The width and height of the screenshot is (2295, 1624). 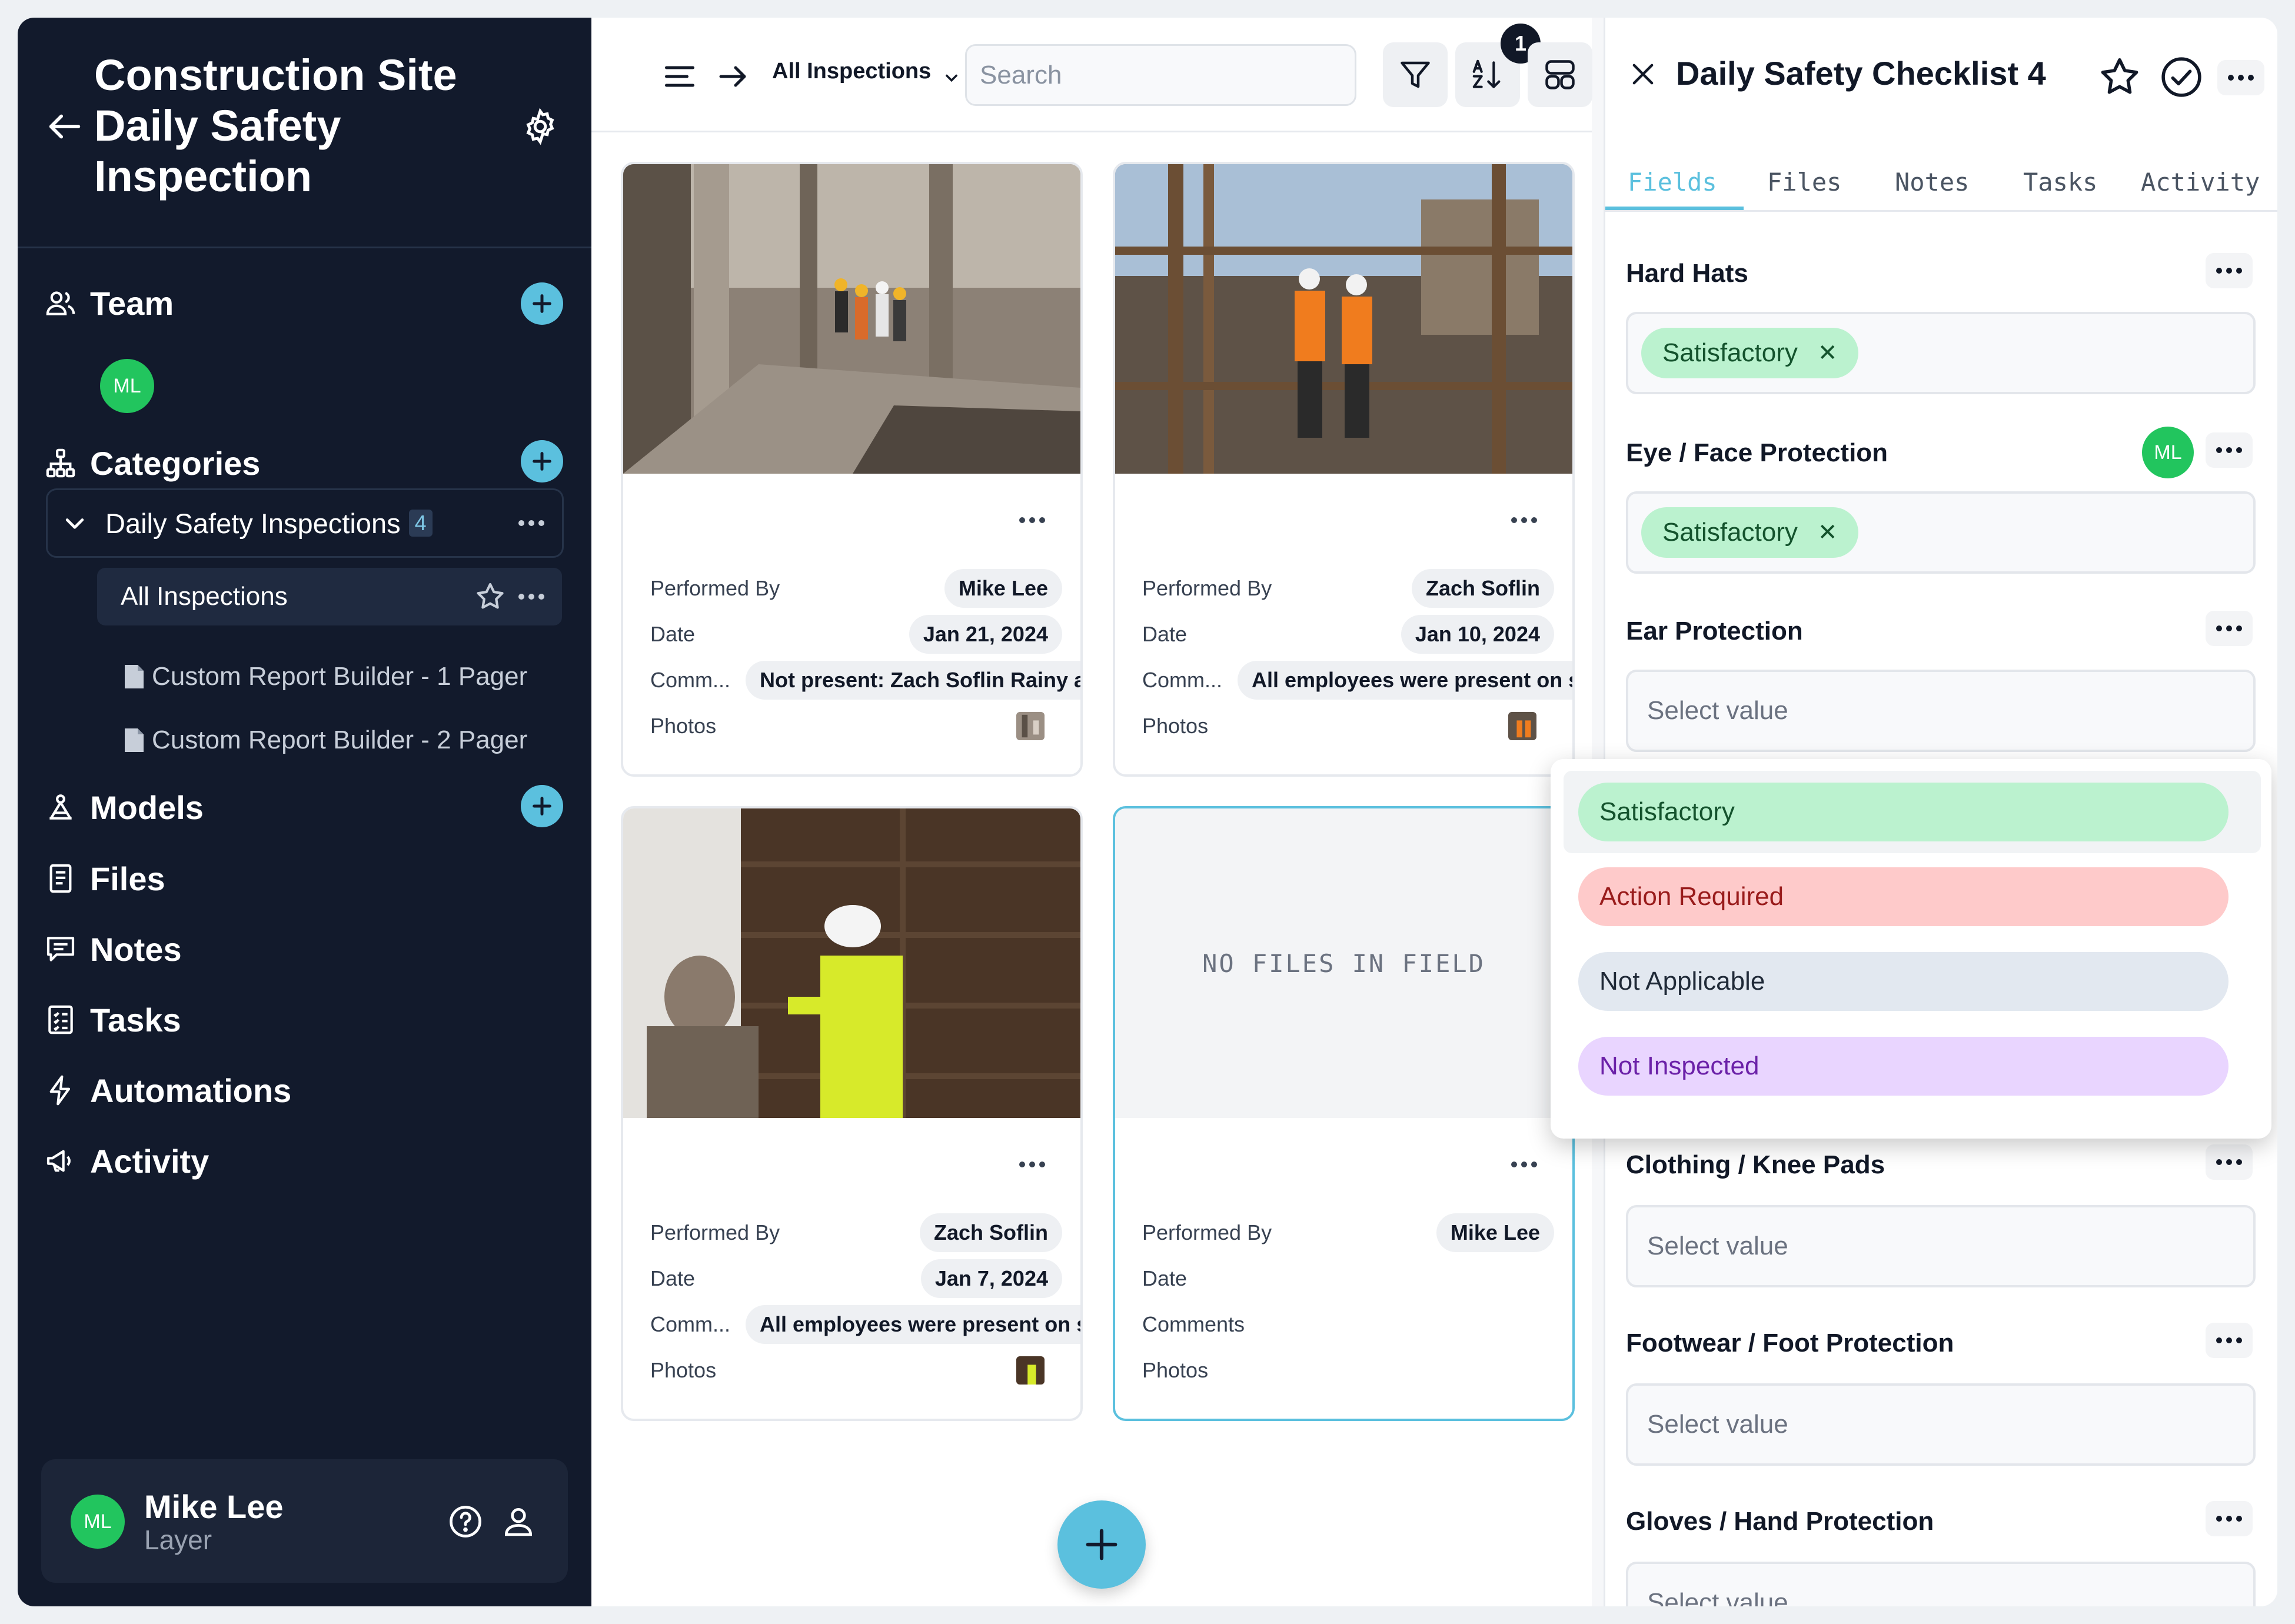 What do you see at coordinates (1560, 74) in the screenshot?
I see `view-layout-button` at bounding box center [1560, 74].